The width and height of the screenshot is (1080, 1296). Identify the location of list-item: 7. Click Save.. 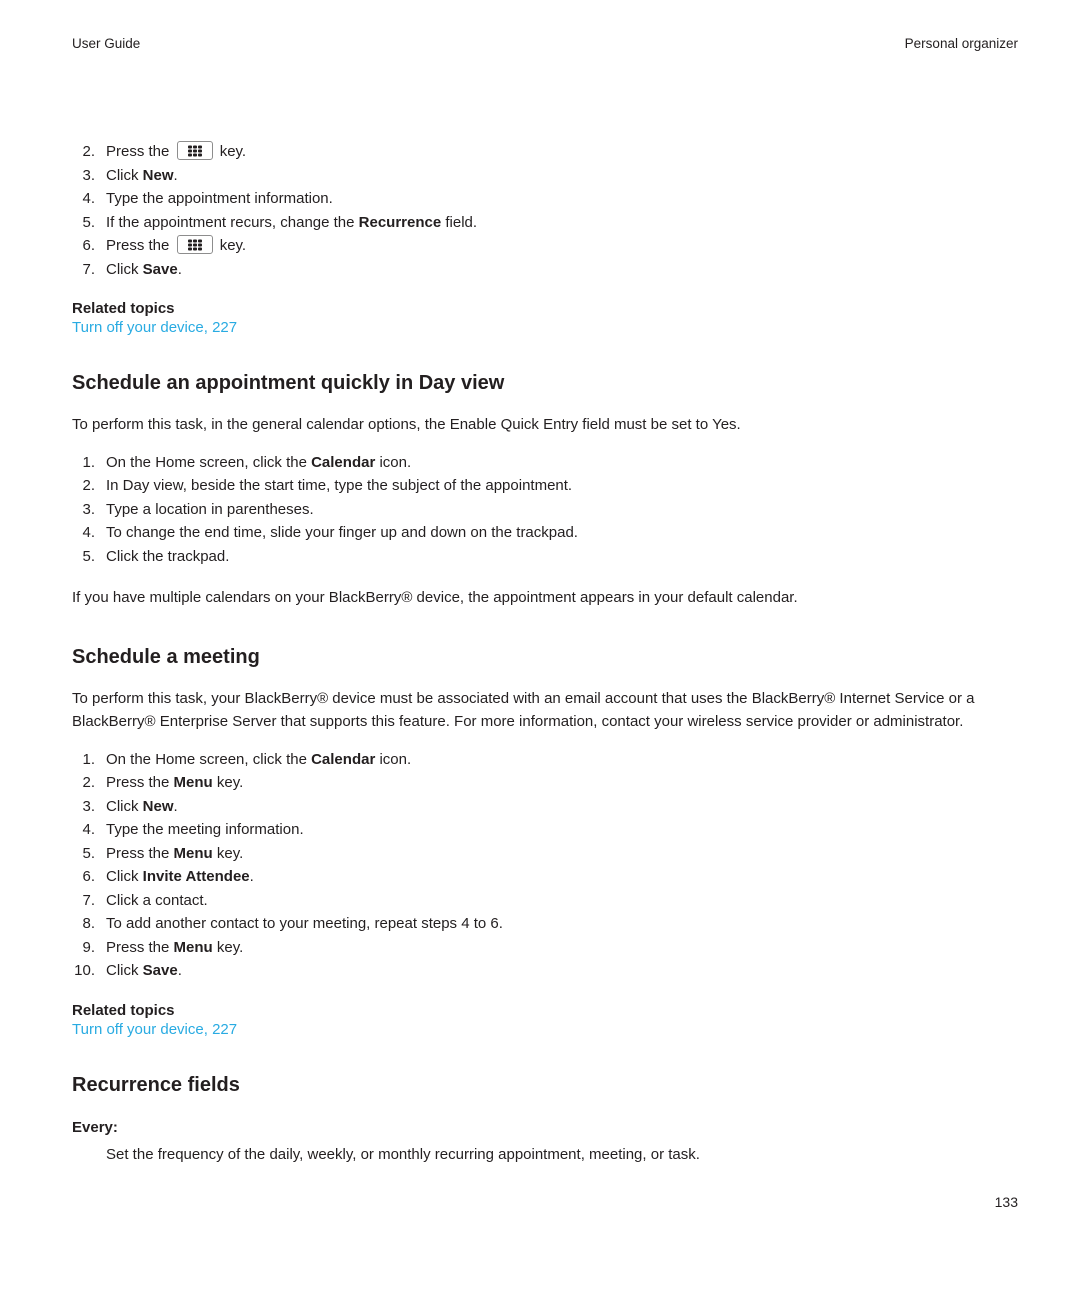
(547, 270).